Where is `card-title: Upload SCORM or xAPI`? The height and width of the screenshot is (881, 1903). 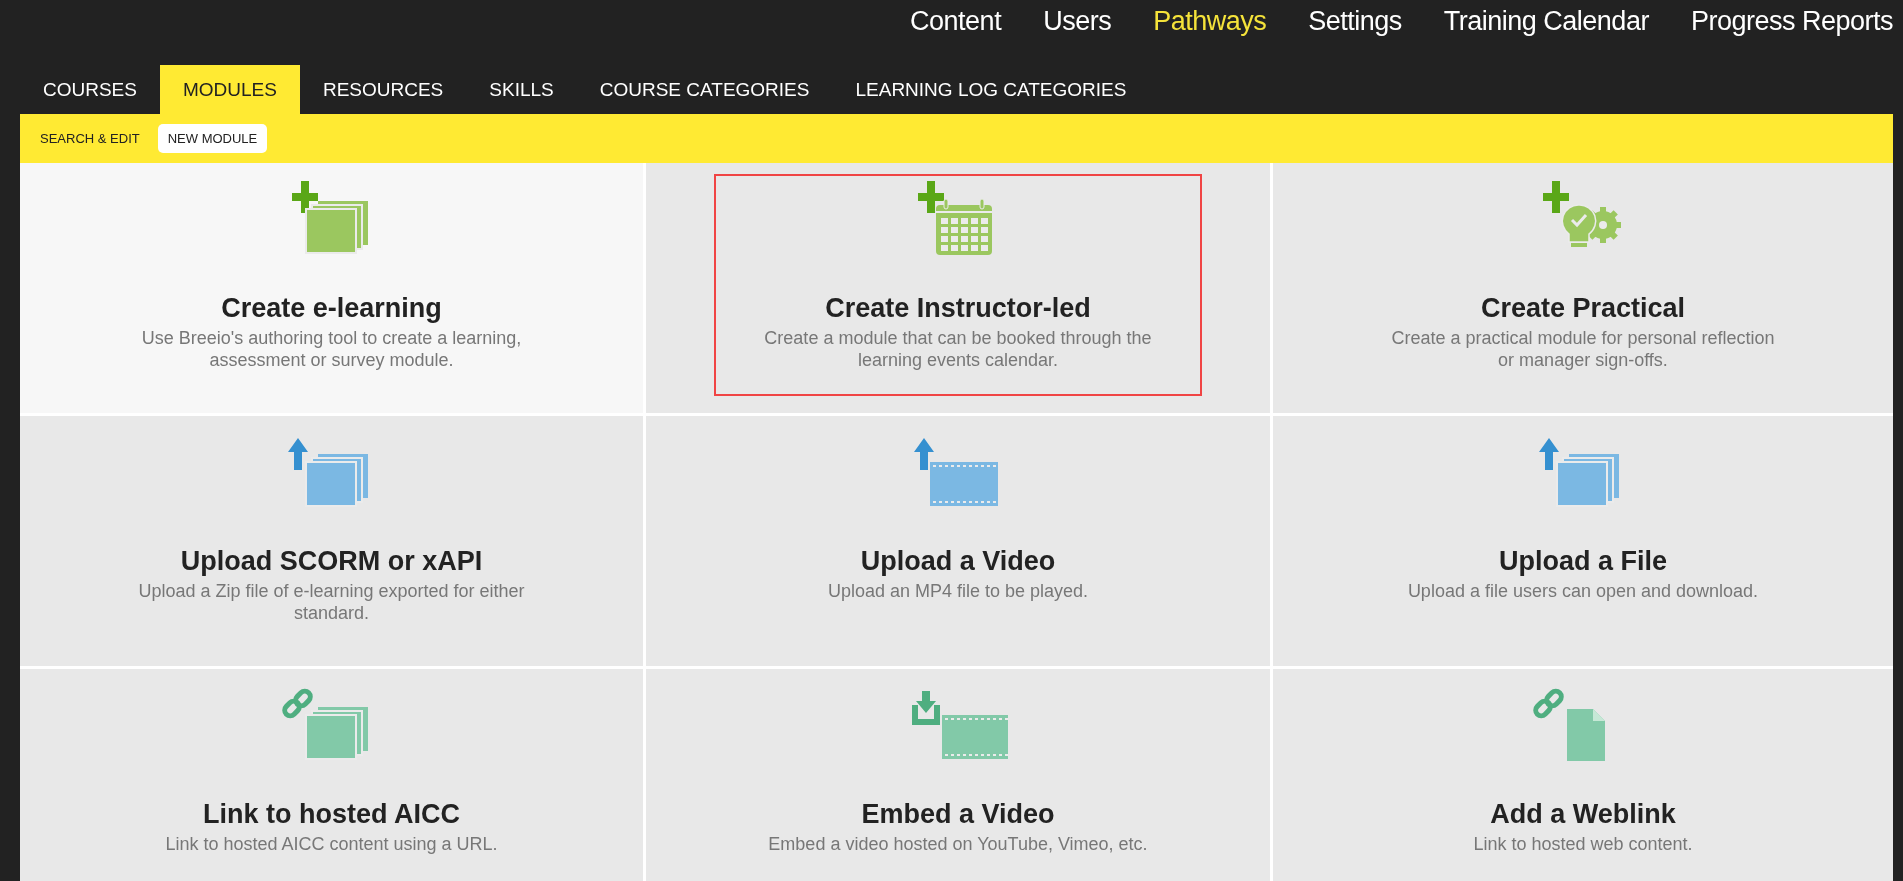
card-title: Upload SCORM or xAPI is located at coordinates (331, 561).